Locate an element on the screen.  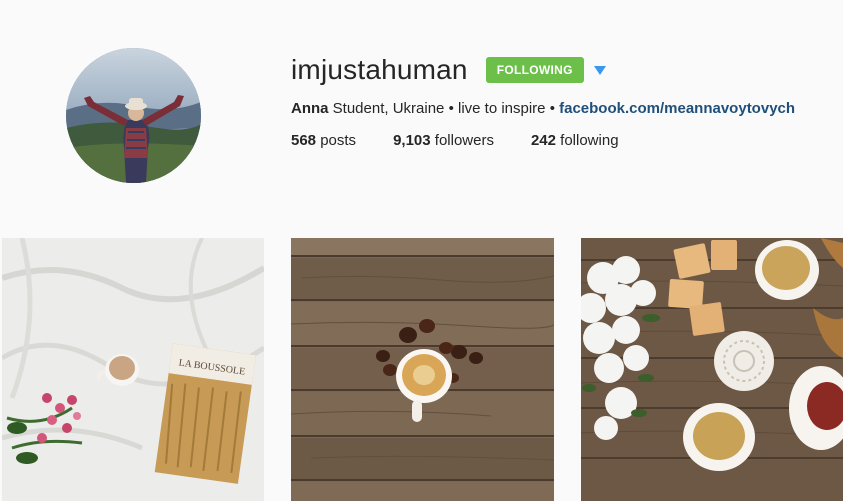
name-row: imjustahuman FOLLOWING is located at coordinates (561, 70).